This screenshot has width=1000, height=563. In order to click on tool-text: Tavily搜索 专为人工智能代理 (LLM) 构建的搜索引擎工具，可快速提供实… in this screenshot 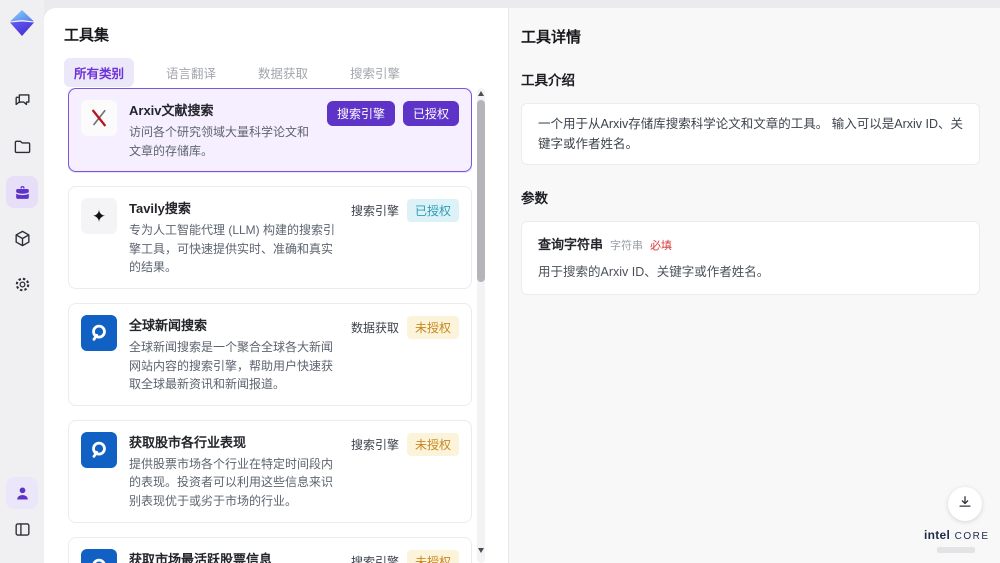, I will do `click(235, 237)`.